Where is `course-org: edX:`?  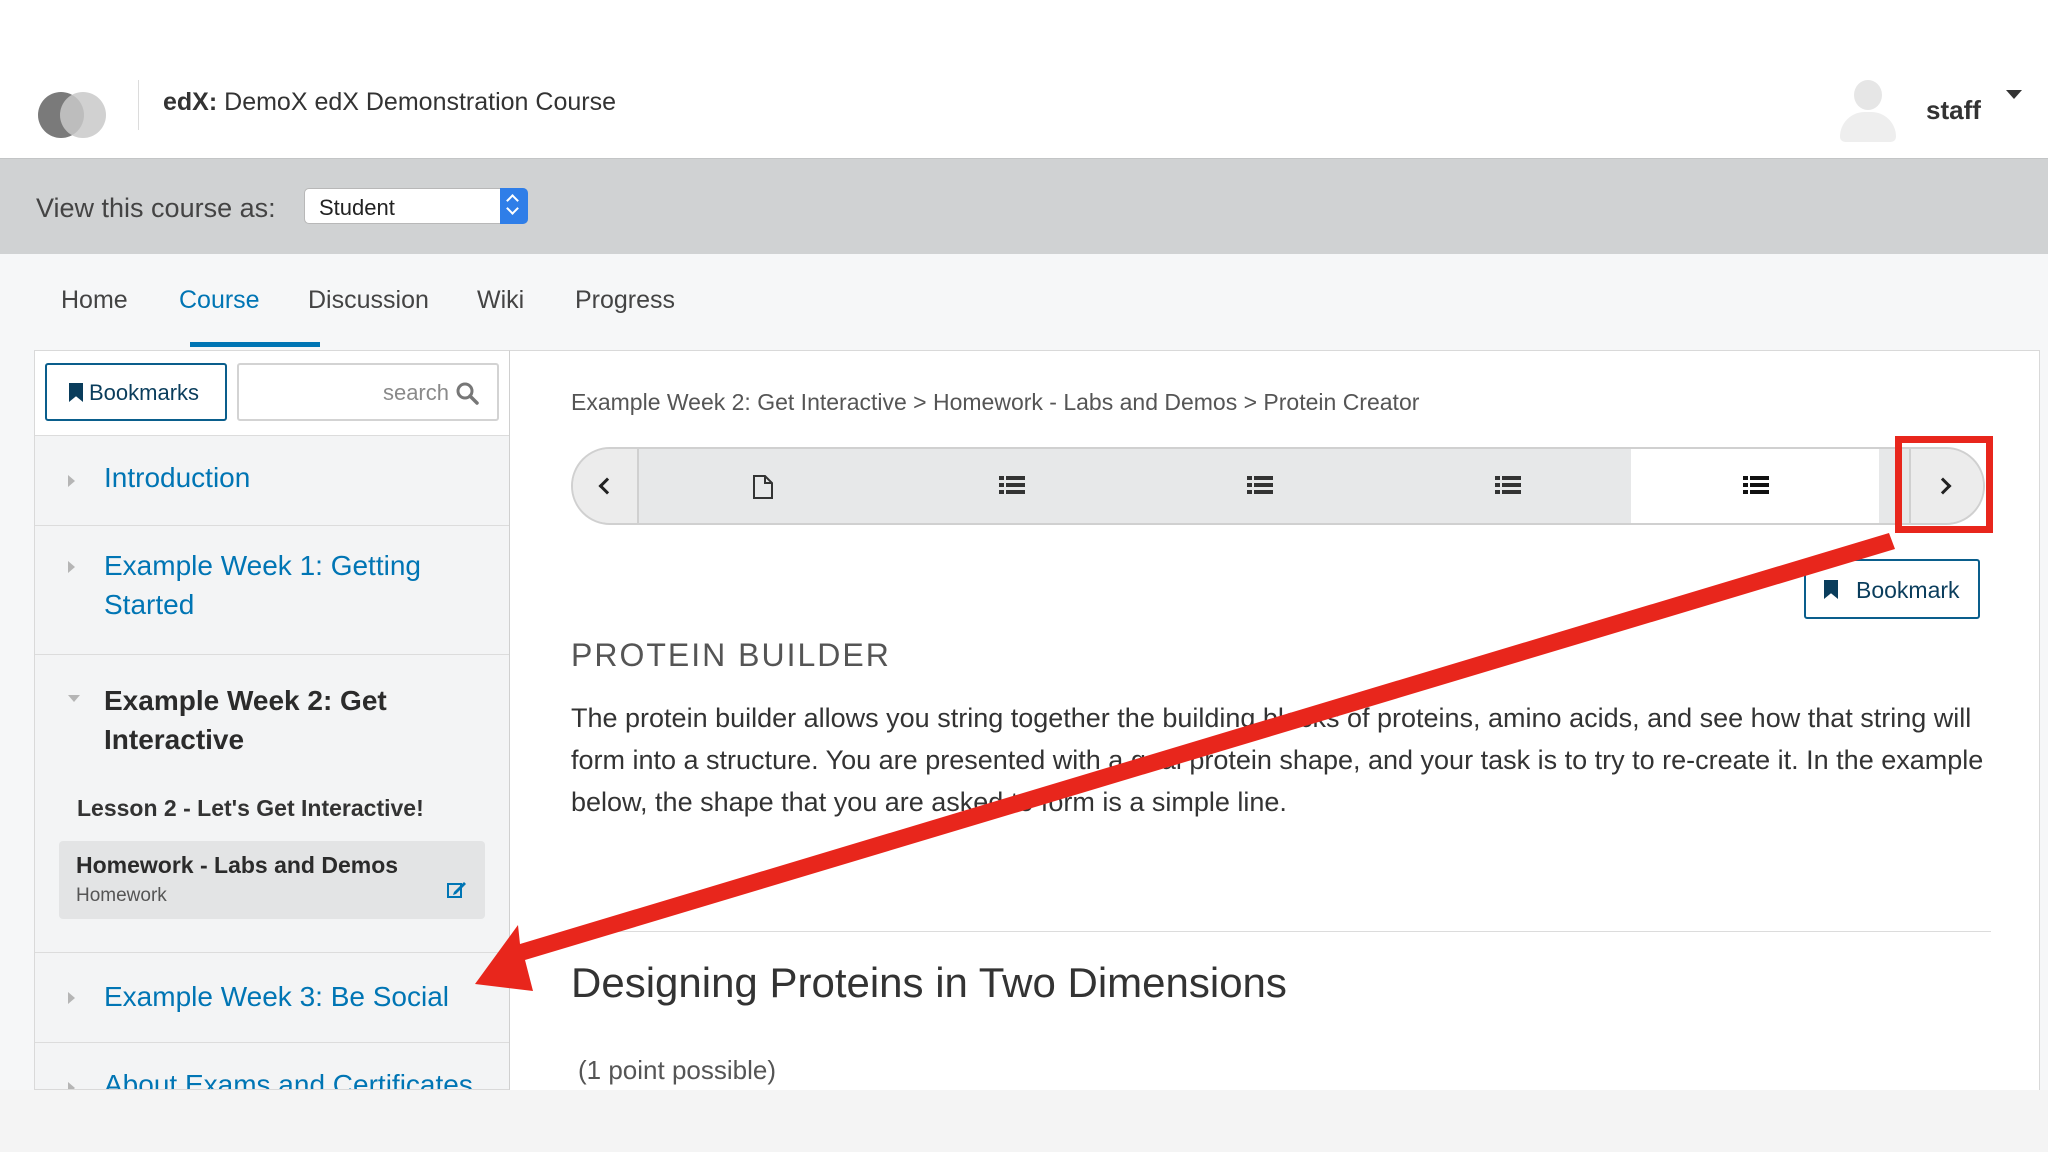
course-org: edX: is located at coordinates (190, 102).